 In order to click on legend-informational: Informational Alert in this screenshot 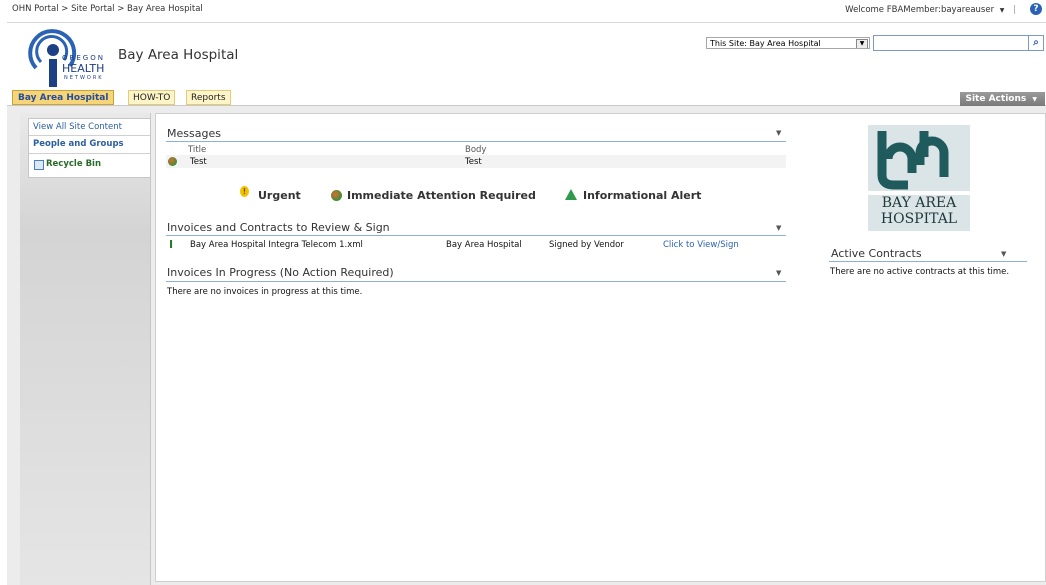, I will do `click(642, 195)`.